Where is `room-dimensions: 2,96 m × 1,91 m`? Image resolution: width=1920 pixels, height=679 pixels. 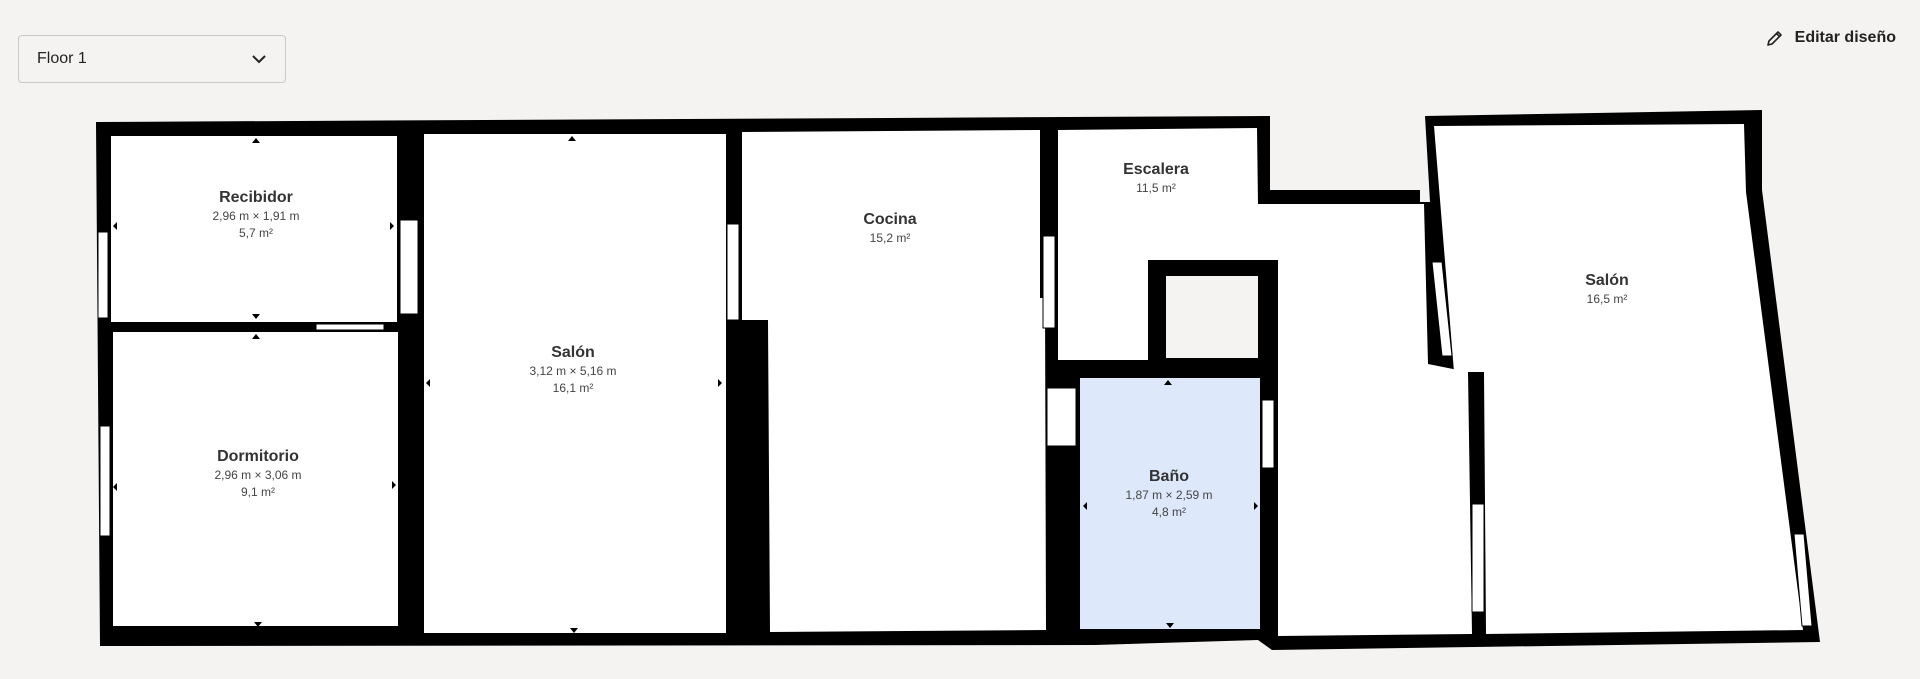
room-dimensions: 2,96 m × 1,91 m is located at coordinates (256, 216).